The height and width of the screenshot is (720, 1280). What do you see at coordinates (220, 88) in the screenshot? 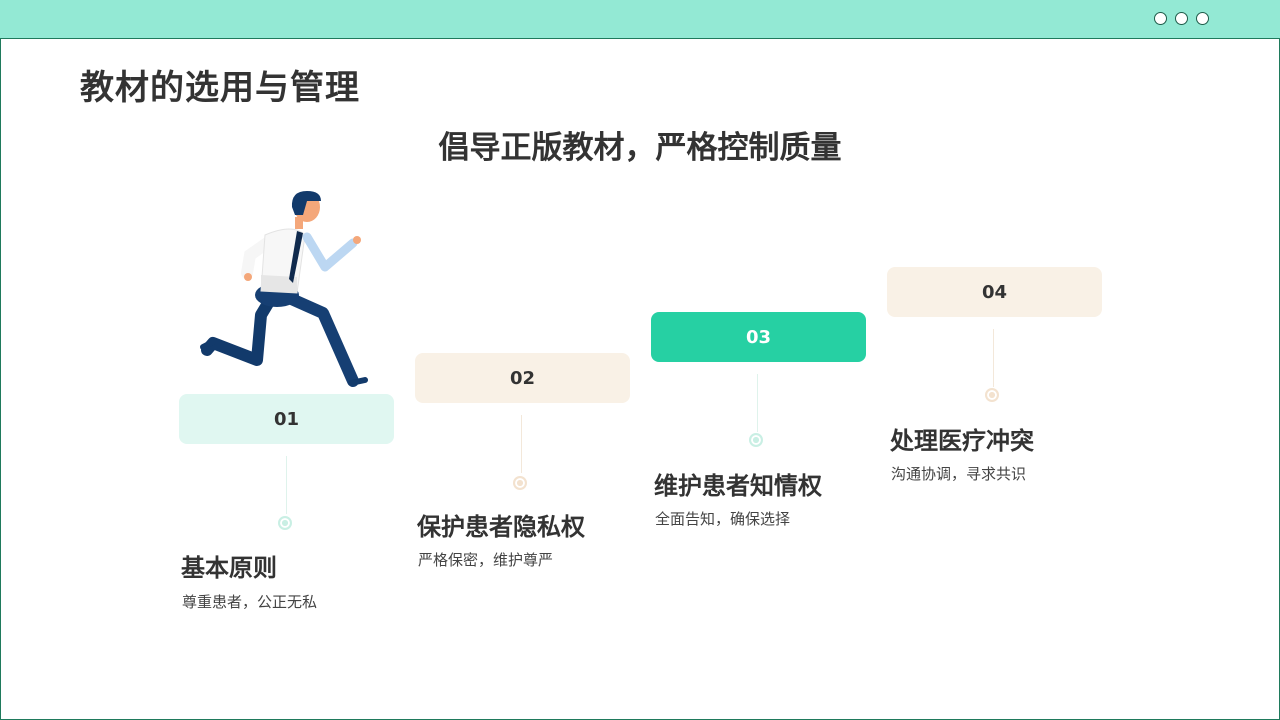
I see `page-title: 教材的选用与管理` at bounding box center [220, 88].